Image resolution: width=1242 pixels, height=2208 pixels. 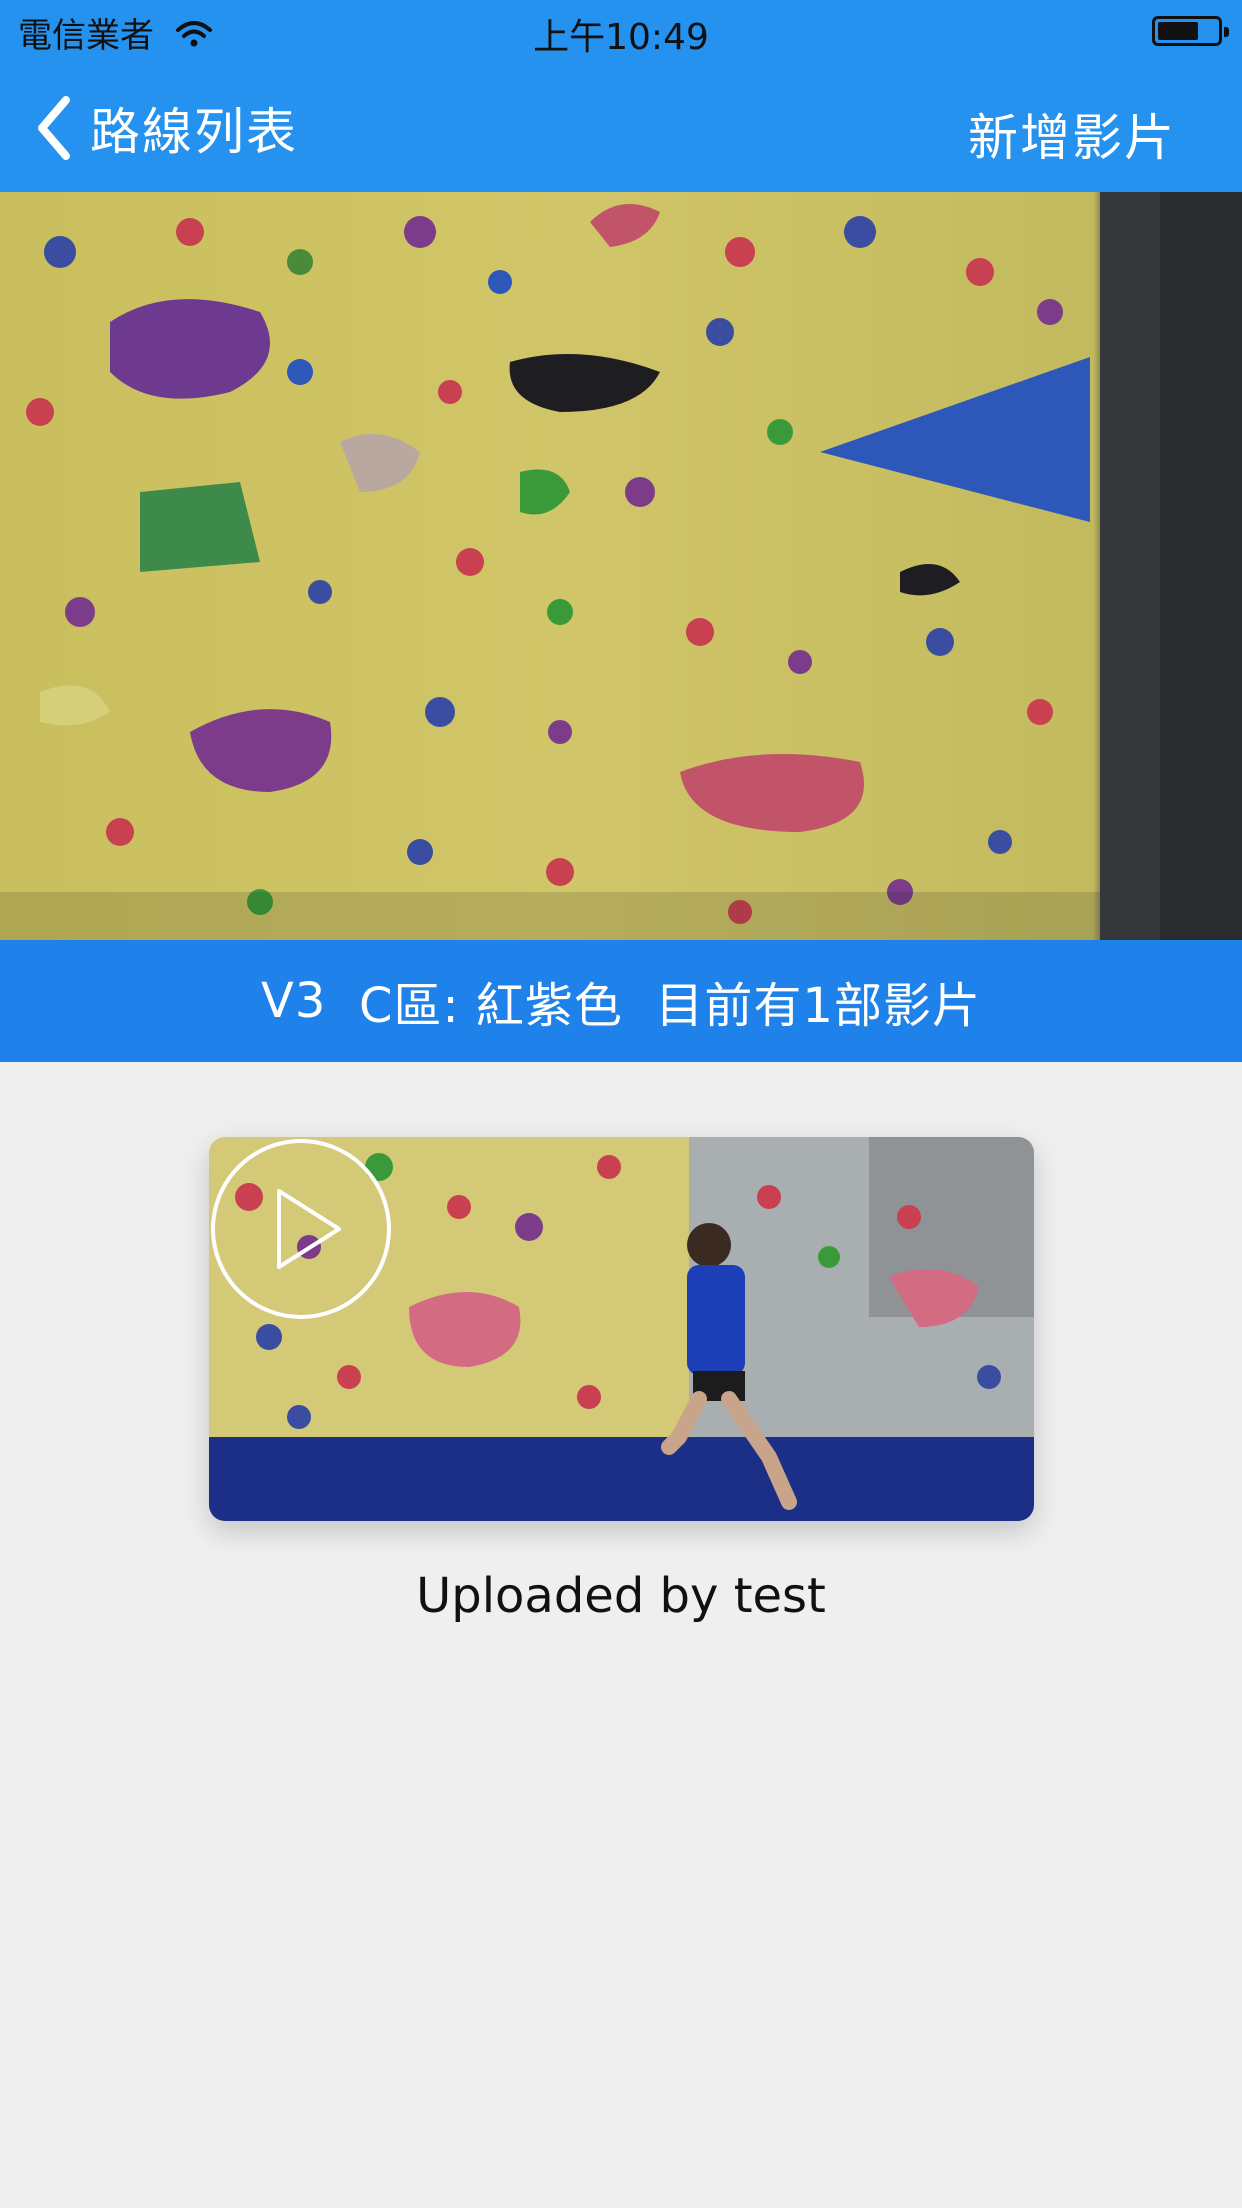 I want to click on back-button: 路線列表, so click(x=165, y=128).